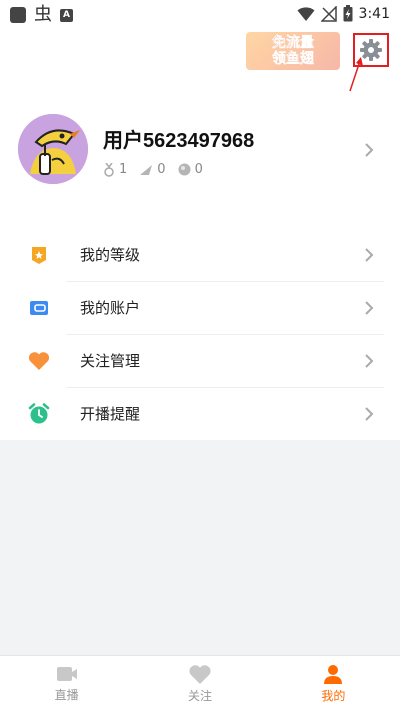  What do you see at coordinates (200, 15) in the screenshot?
I see `status-bar: 虫 A 3:41` at bounding box center [200, 15].